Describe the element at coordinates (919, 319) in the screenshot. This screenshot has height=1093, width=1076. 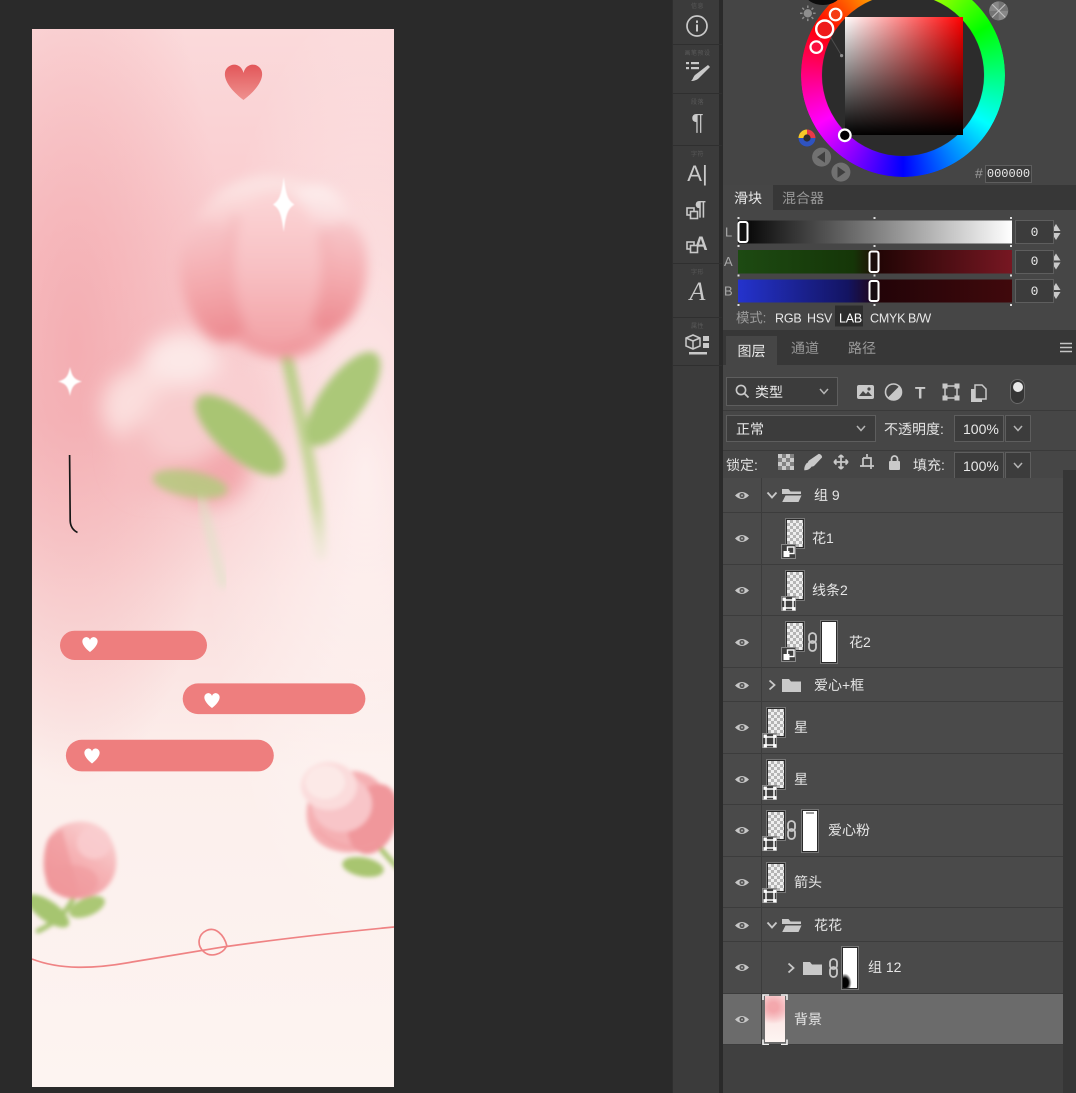
I see `svg-text: B/W` at that location.